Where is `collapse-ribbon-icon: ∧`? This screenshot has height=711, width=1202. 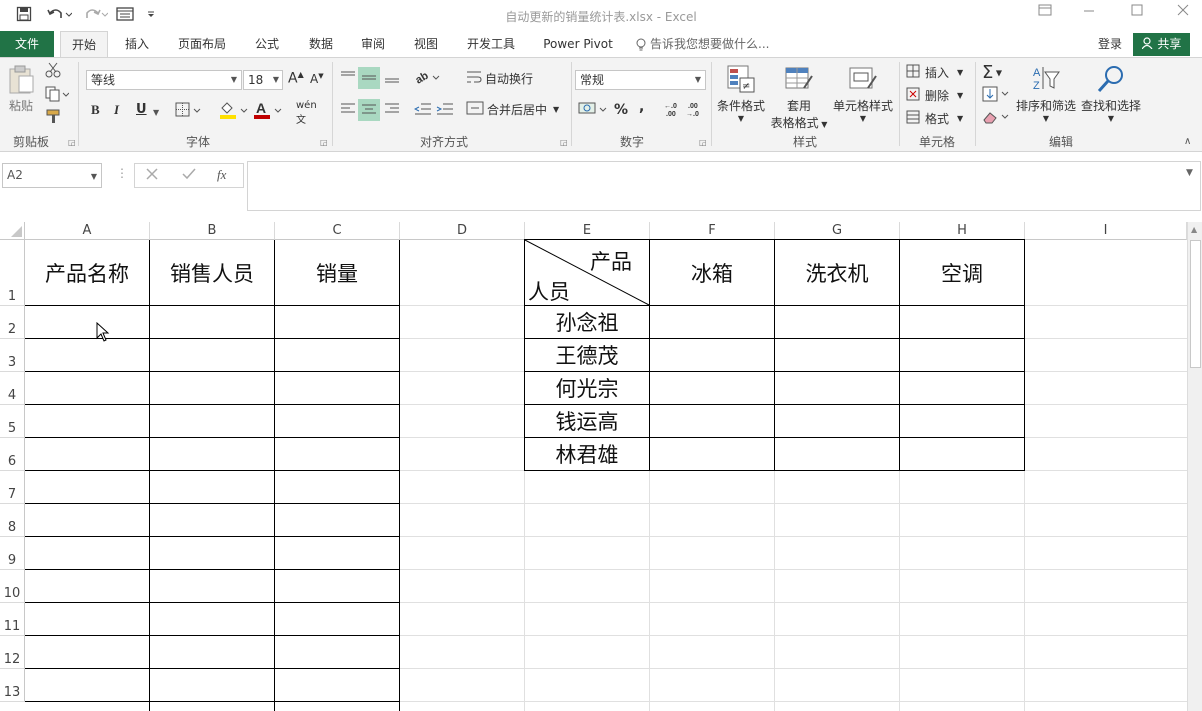
collapse-ribbon-icon: ∧ is located at coordinates (1187, 141).